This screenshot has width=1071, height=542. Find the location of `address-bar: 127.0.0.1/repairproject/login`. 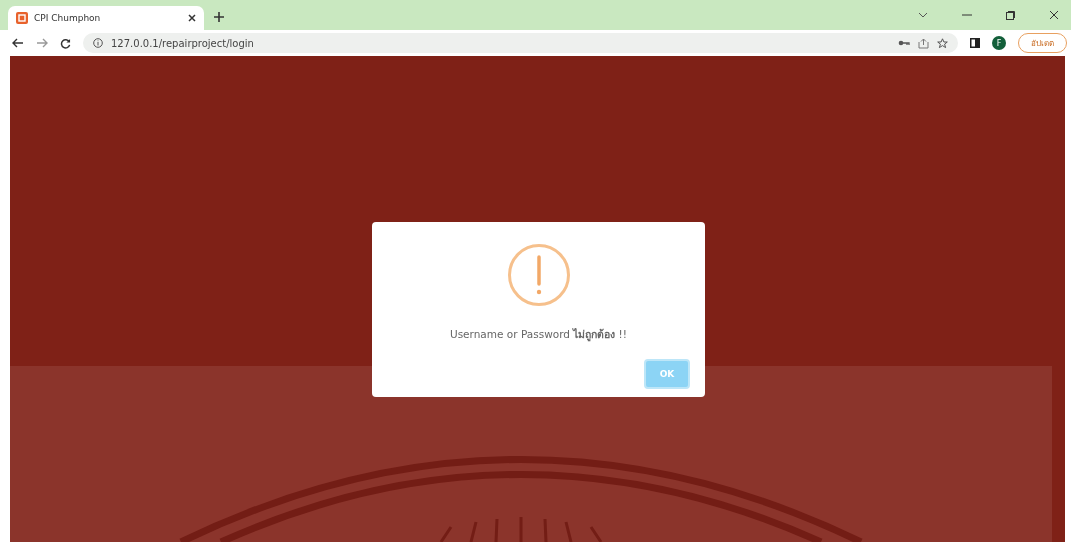

address-bar: 127.0.0.1/repairproject/login is located at coordinates (520, 43).